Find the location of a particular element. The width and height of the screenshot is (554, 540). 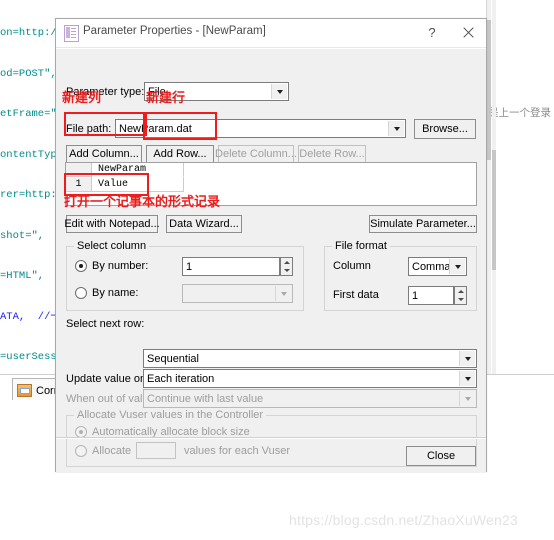

by-name-label: By name: is located at coordinates (115, 293).